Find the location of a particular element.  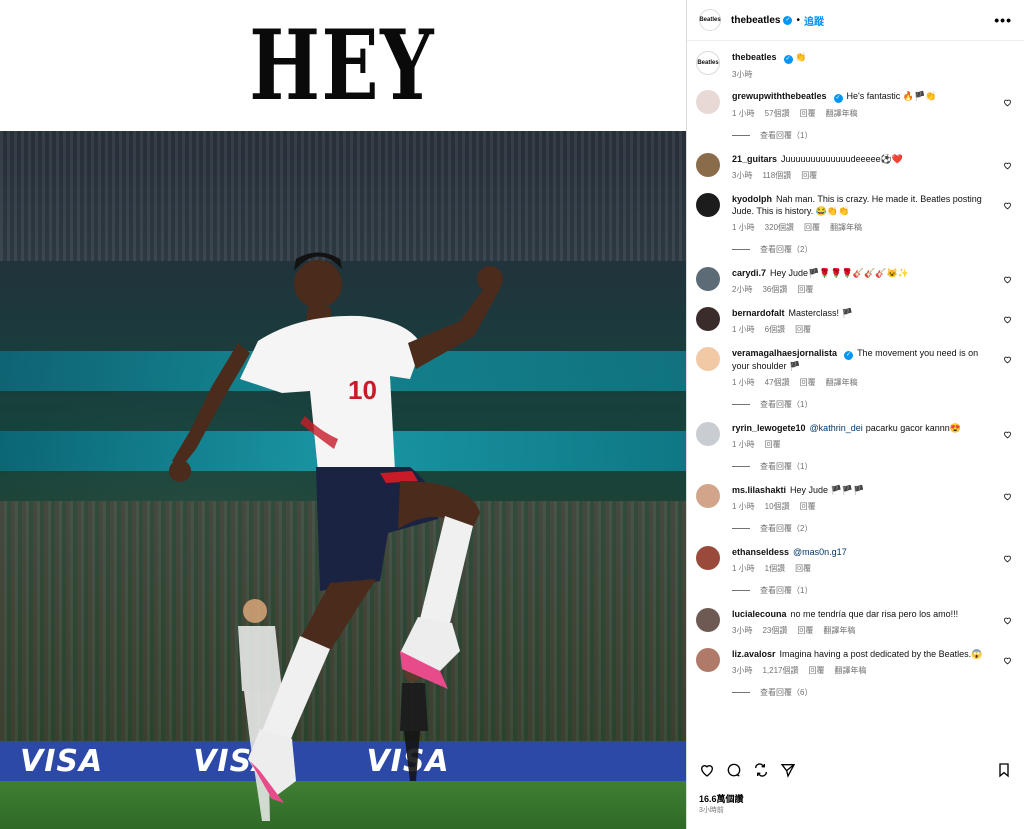

repost-icon is located at coordinates (761, 770).